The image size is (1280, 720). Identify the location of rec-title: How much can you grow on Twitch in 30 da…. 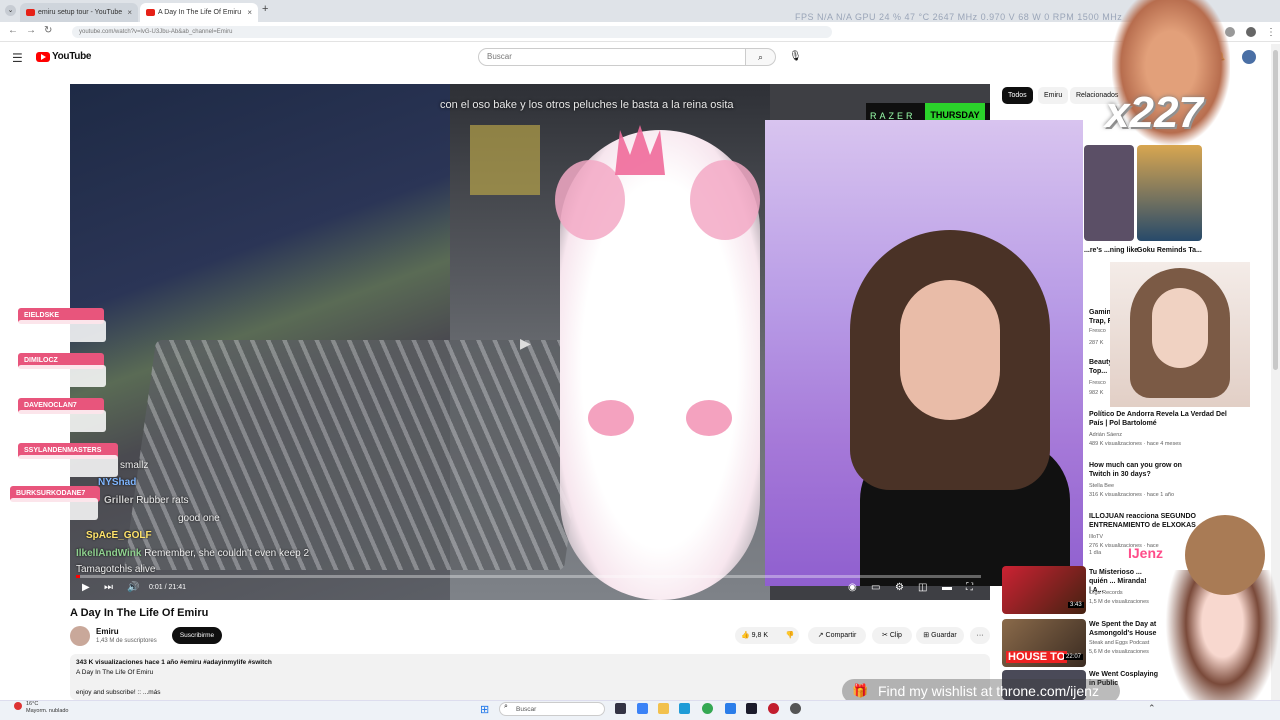
(1144, 470).